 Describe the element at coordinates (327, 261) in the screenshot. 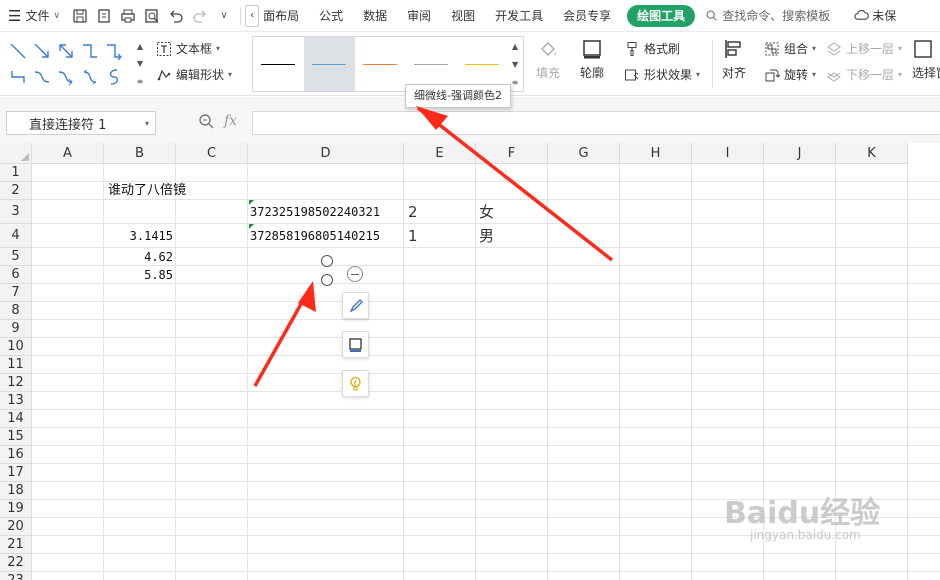

I see `connector-start-handle` at that location.